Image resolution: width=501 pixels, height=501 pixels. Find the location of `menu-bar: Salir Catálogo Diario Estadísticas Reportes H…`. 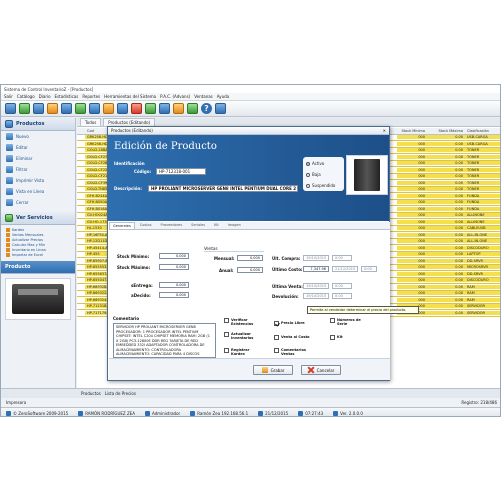

menu-bar: Salir Catálogo Diario Estadísticas Reportes H… is located at coordinates (250, 97).